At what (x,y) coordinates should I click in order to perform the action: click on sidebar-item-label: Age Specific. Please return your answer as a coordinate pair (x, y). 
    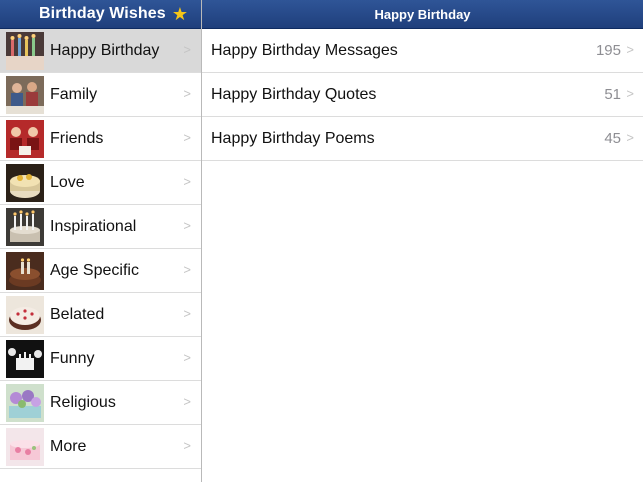
    Looking at the image, I should click on (94, 270).